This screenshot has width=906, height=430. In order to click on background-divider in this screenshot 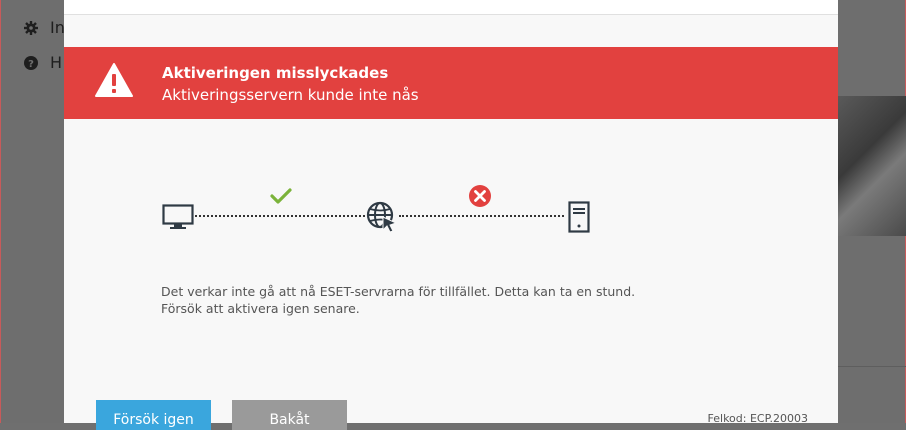, I will do `click(872, 366)`.